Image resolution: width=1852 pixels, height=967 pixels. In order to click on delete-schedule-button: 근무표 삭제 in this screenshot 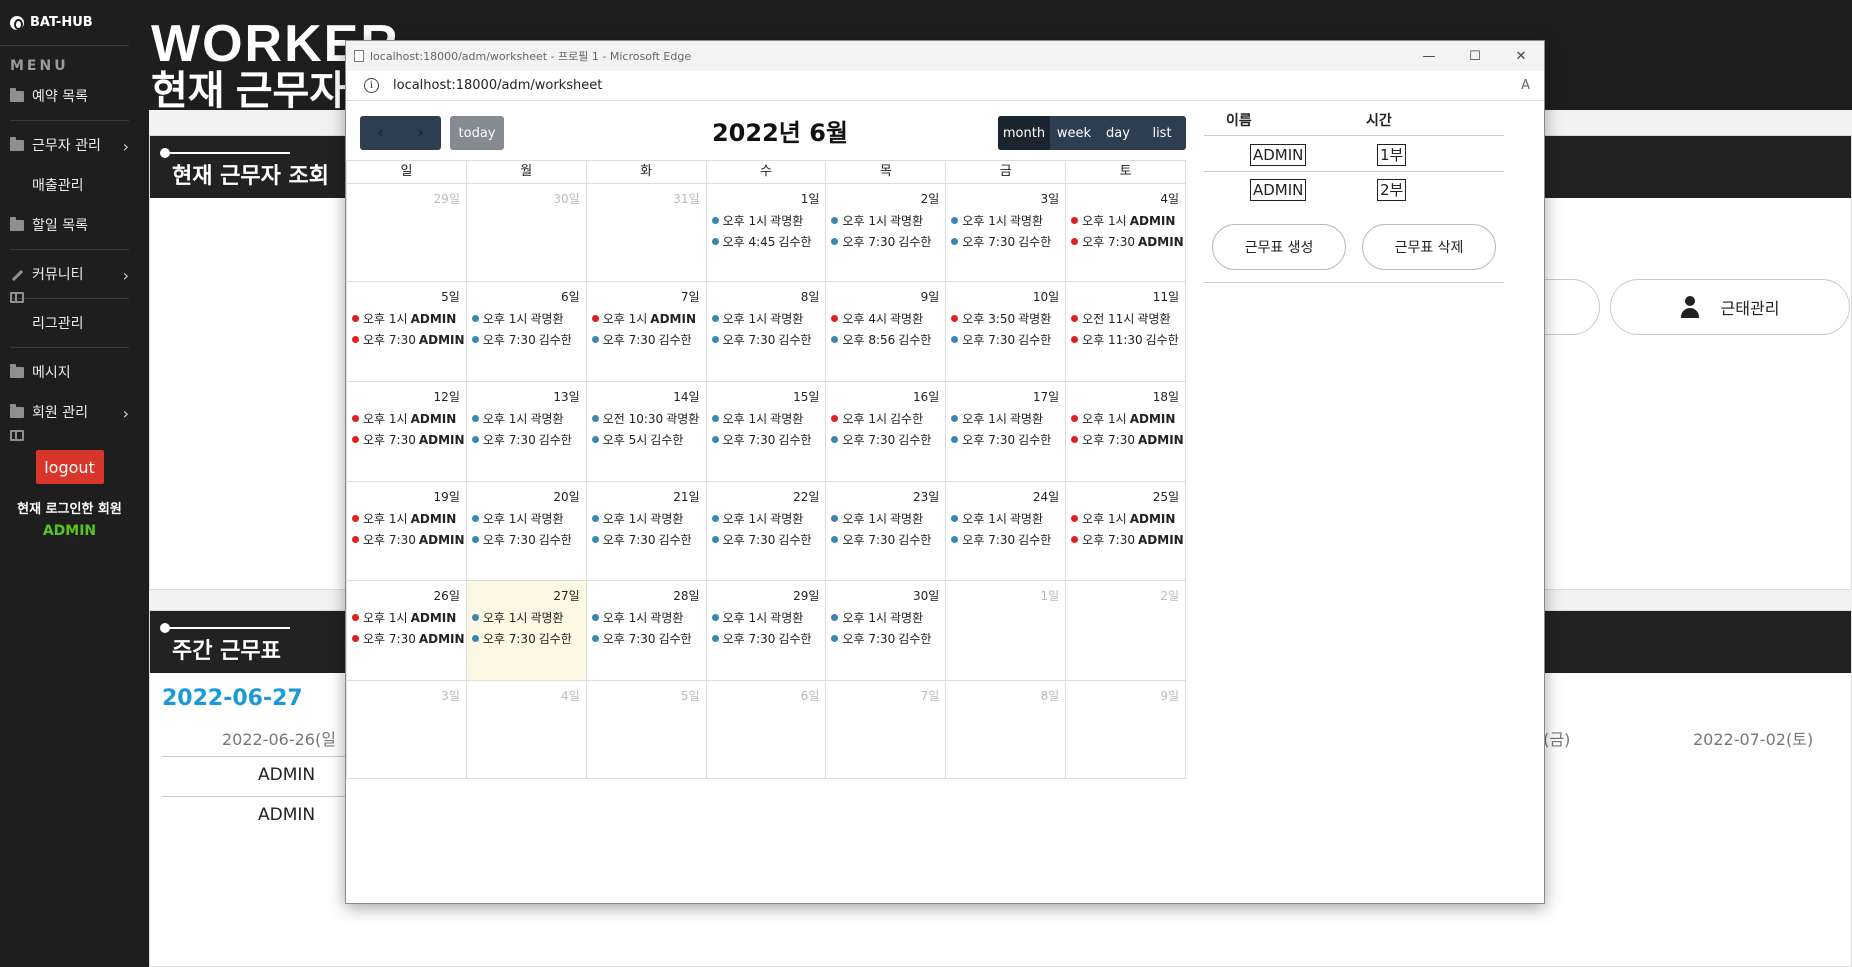, I will do `click(1429, 247)`.